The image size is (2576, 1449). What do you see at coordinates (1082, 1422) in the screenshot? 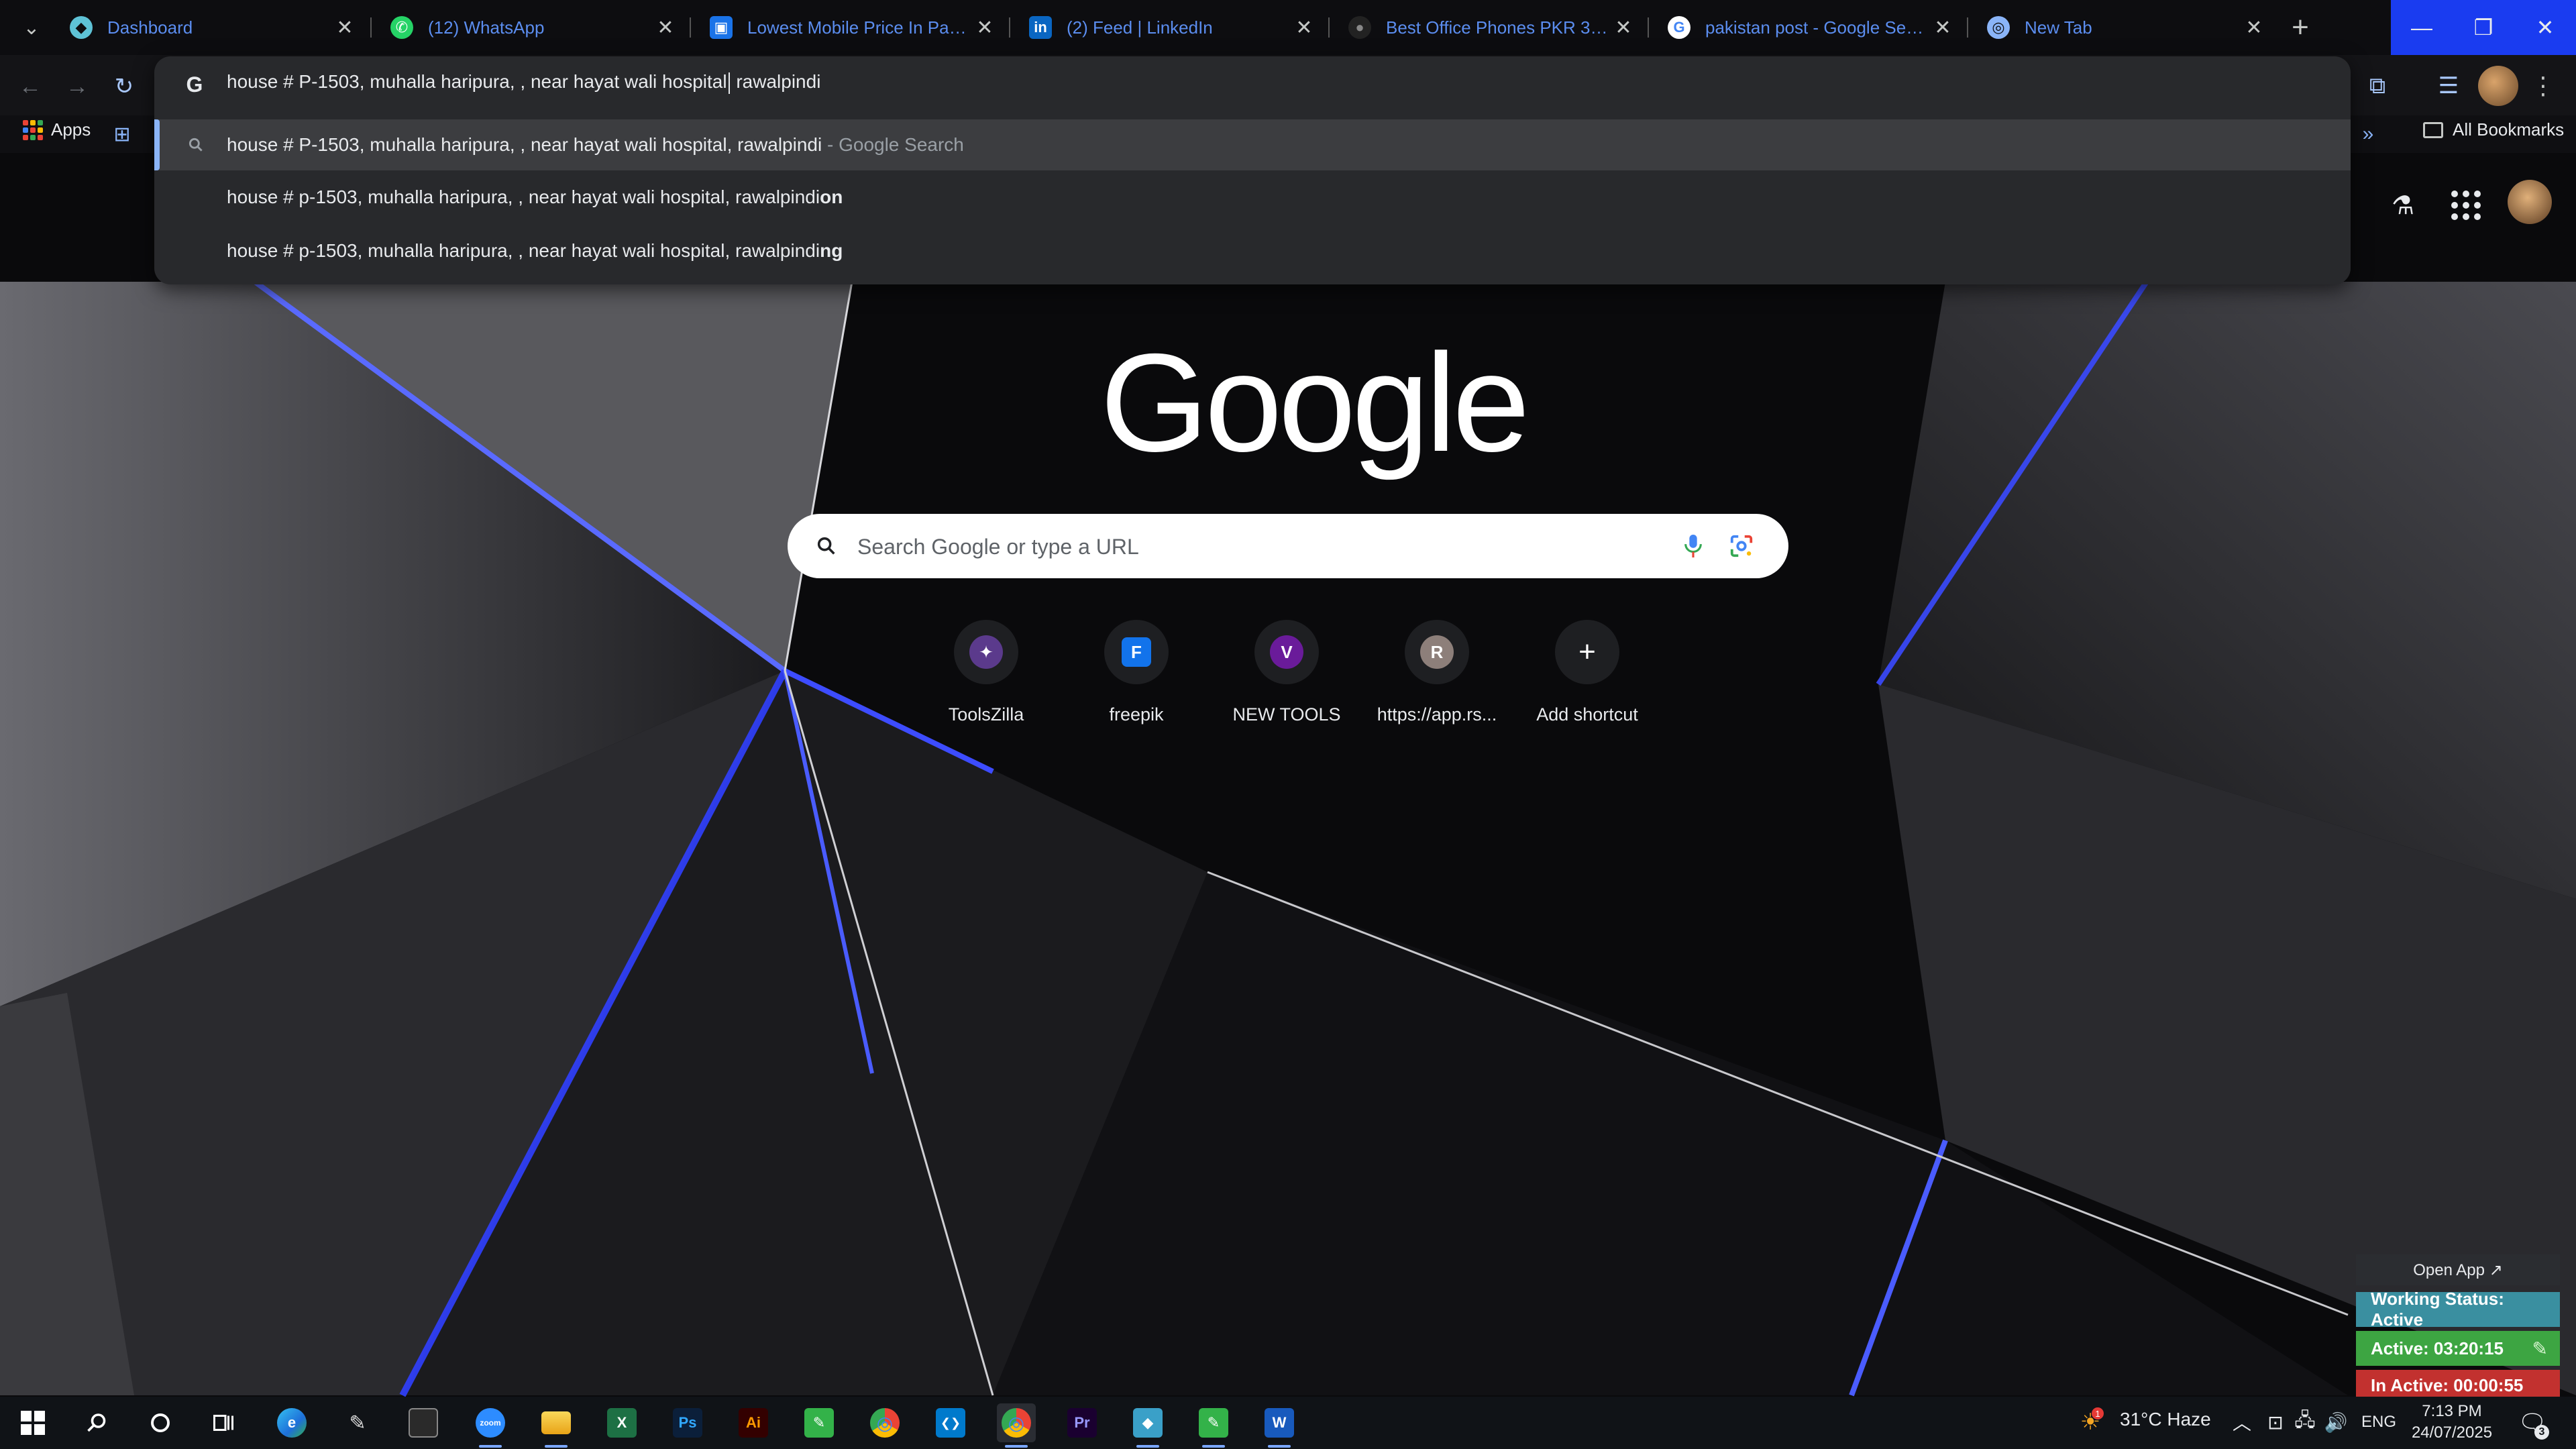
I see `taskbar-premiere: Pr` at bounding box center [1082, 1422].